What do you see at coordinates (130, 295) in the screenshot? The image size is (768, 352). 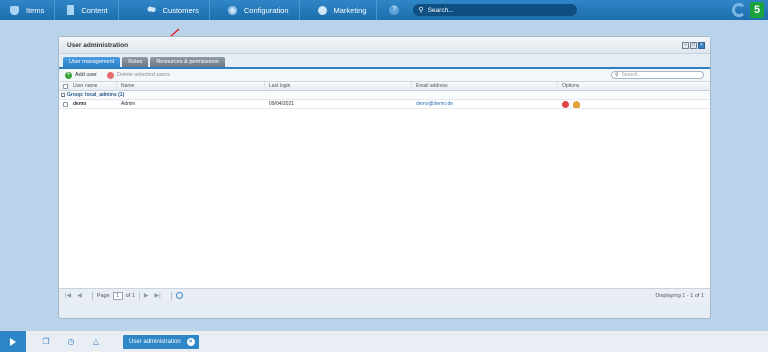 I see `page-count-label: of 1` at bounding box center [130, 295].